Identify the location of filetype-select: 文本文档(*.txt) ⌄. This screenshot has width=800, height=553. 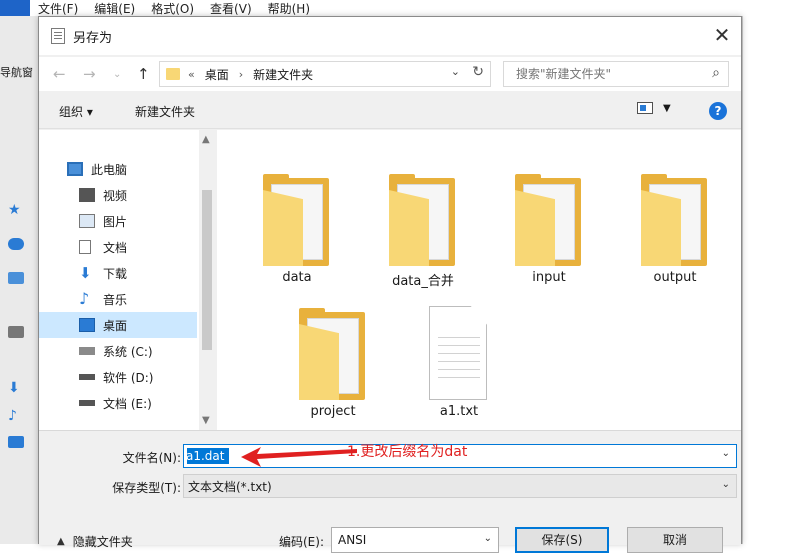
(460, 486).